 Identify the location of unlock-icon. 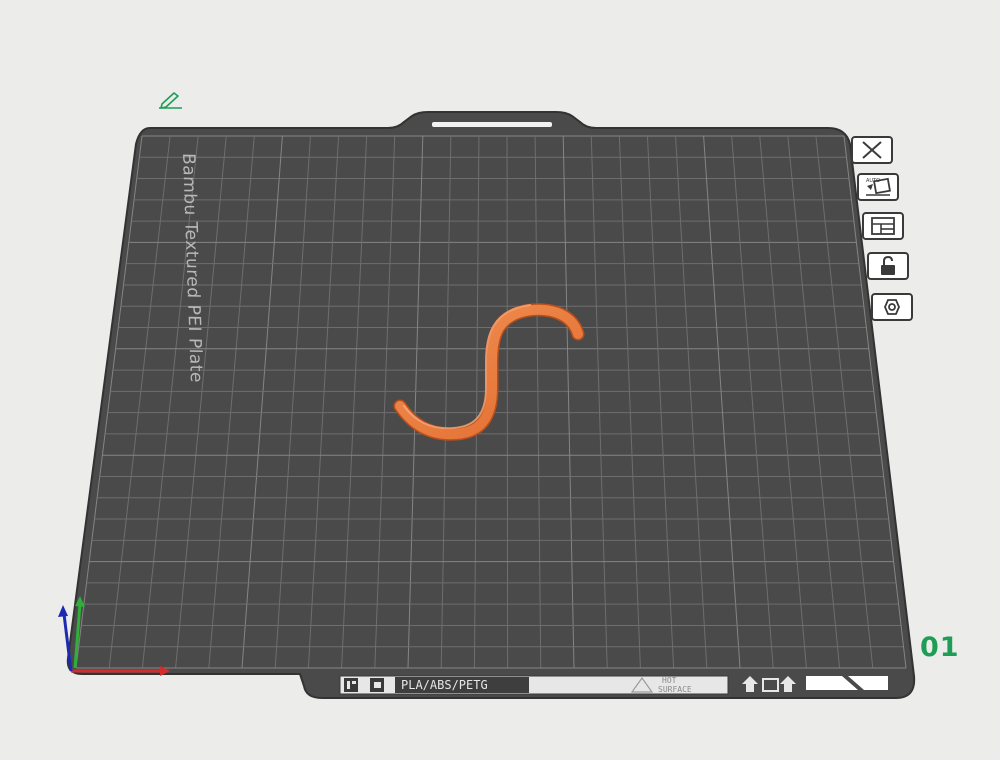
(888, 265).